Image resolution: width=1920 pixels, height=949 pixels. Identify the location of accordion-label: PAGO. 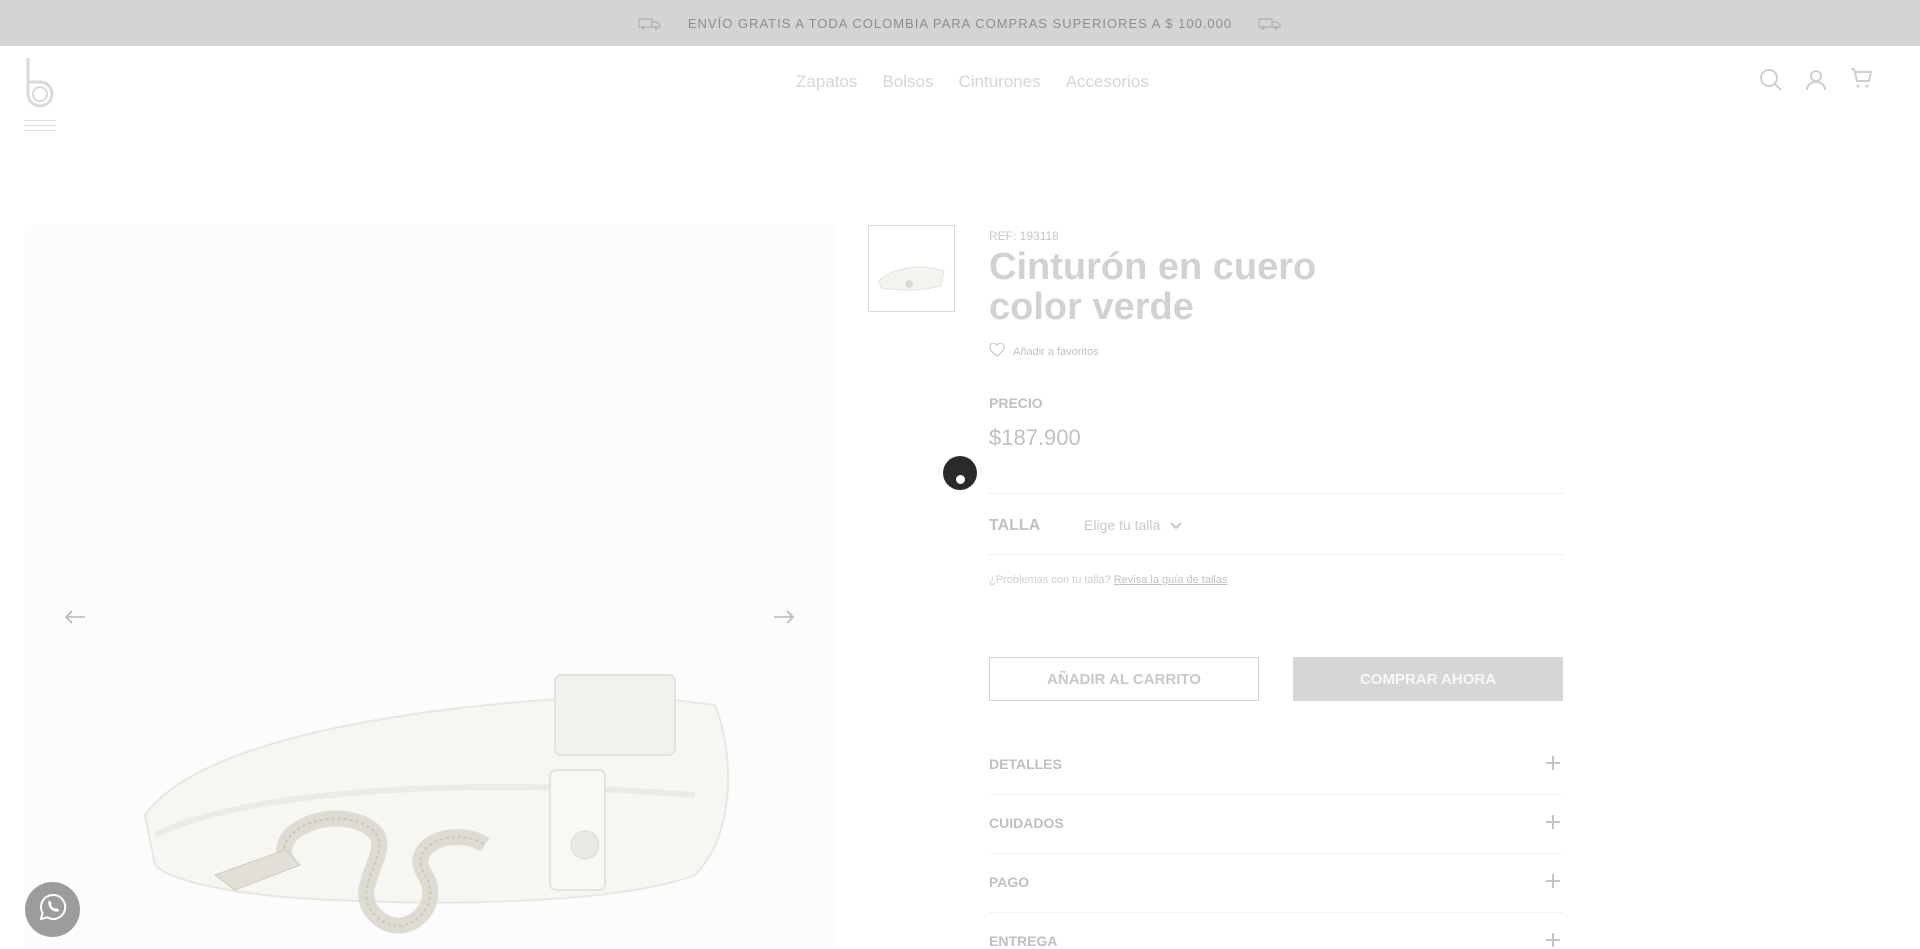
(1009, 882).